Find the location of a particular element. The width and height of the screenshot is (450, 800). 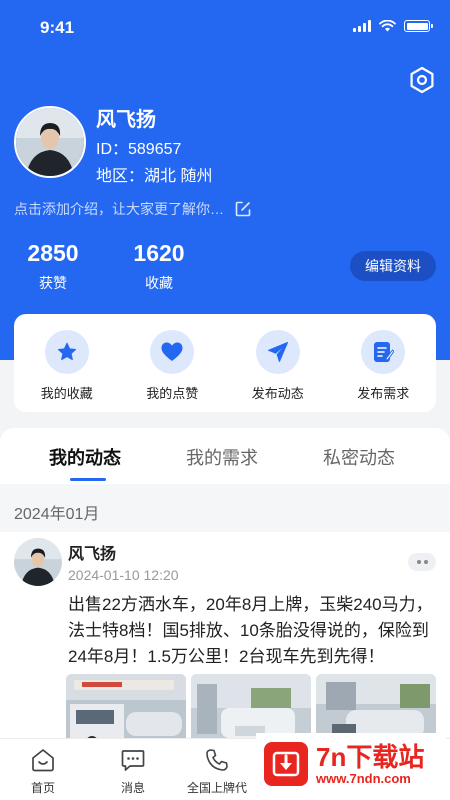

avatar is located at coordinates (50, 142).